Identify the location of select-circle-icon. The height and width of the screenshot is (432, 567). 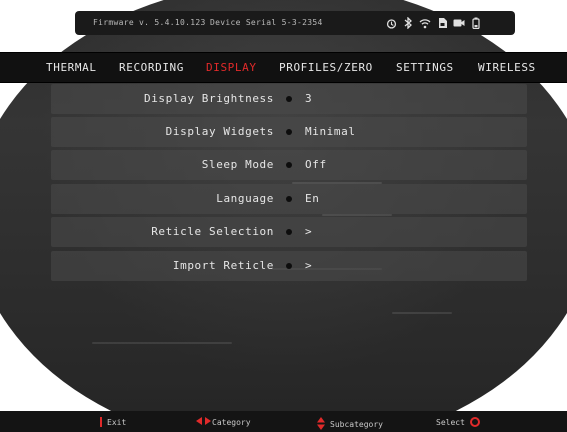
(474, 422).